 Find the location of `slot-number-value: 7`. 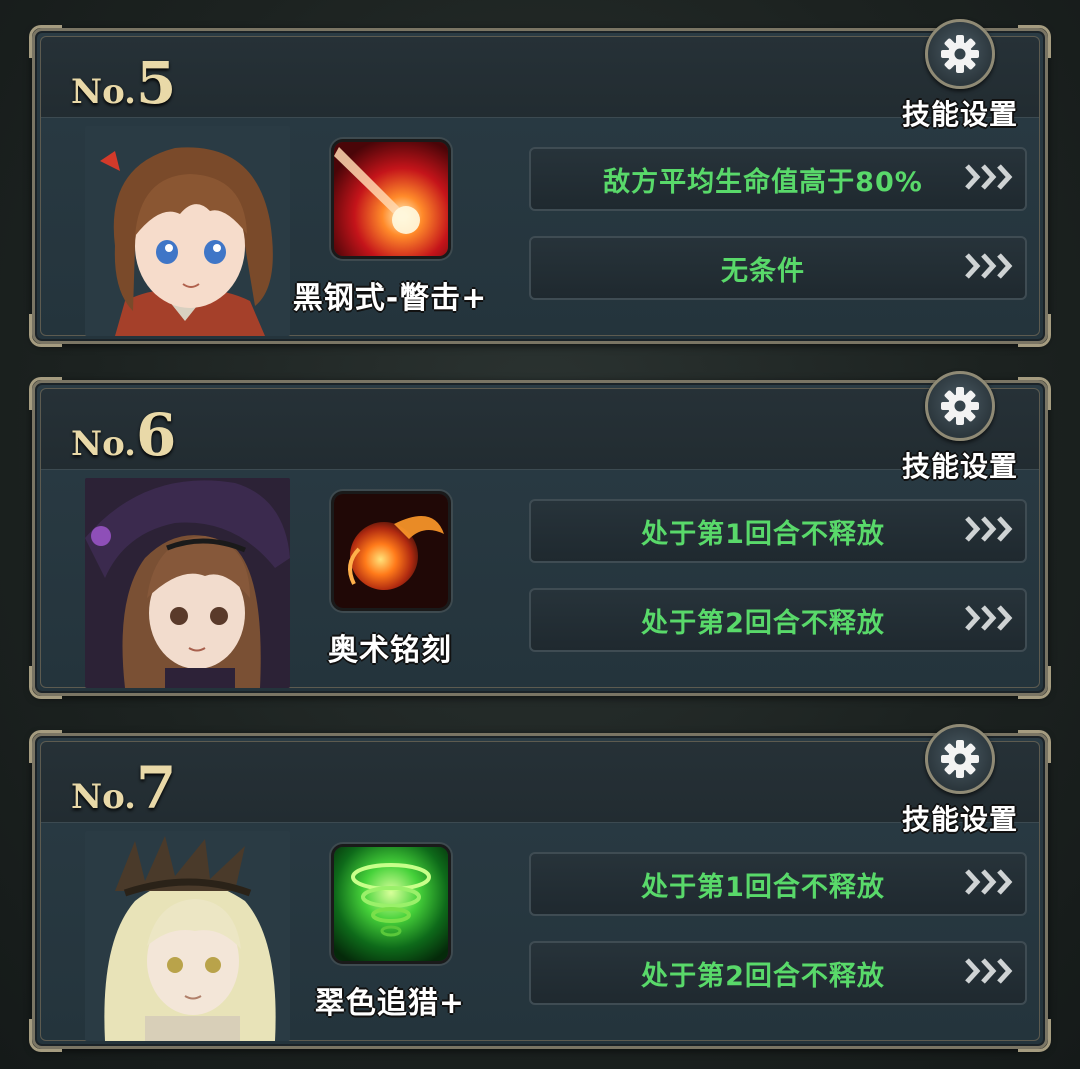

slot-number-value: 7 is located at coordinates (156, 788).